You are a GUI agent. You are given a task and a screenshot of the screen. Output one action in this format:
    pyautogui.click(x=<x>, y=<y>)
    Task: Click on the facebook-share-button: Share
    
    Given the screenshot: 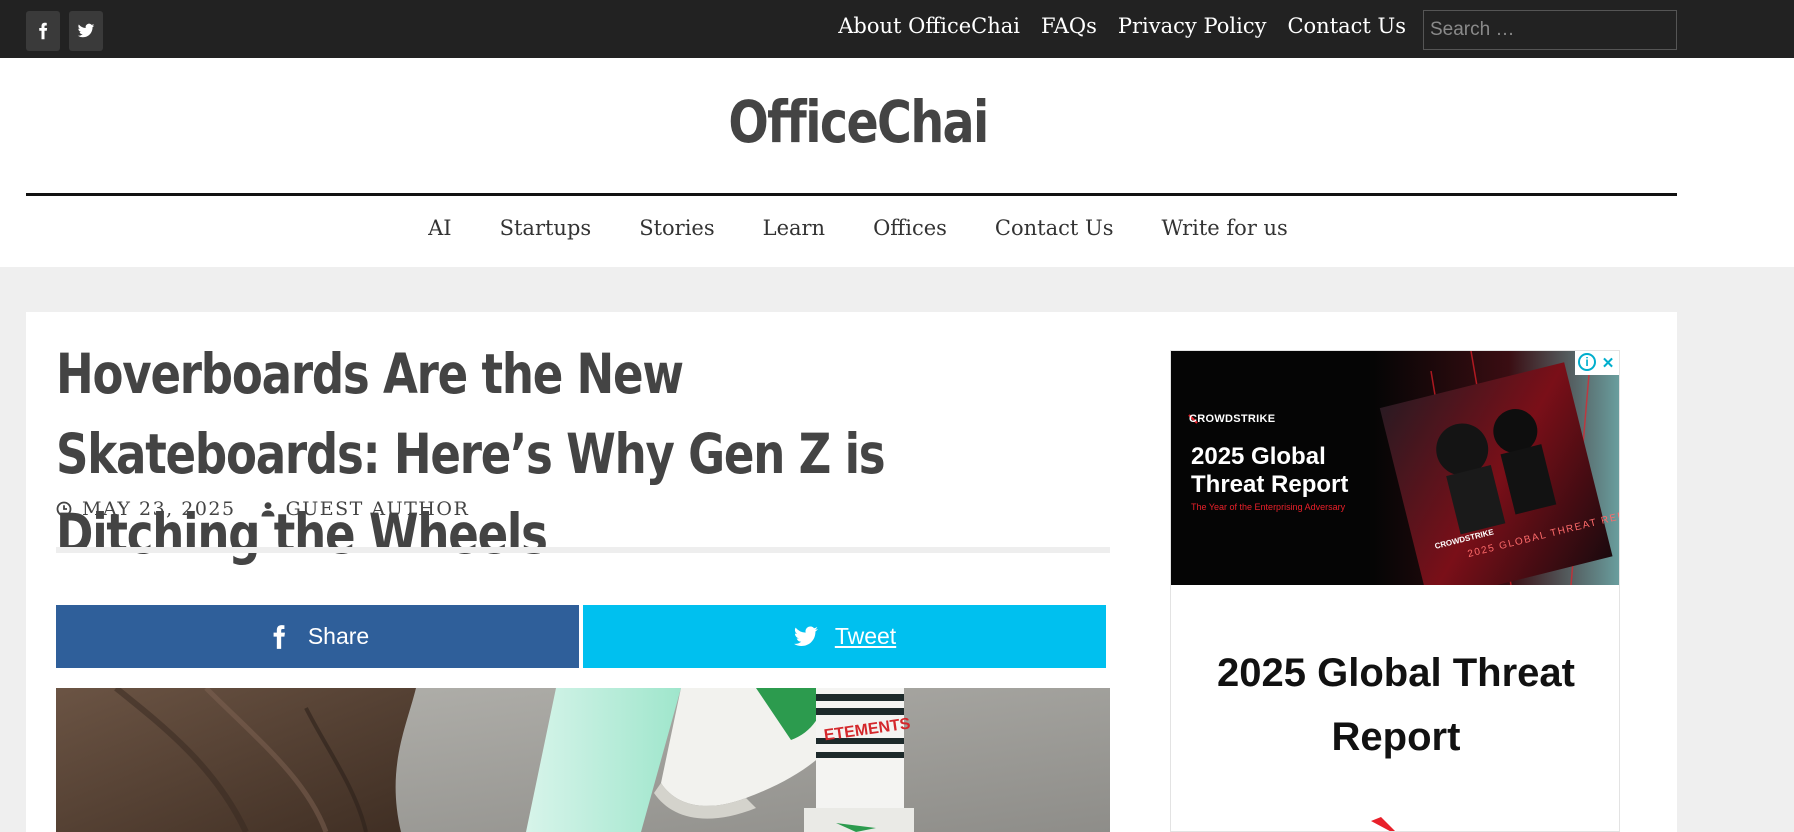 What is the action you would take?
    pyautogui.click(x=317, y=636)
    